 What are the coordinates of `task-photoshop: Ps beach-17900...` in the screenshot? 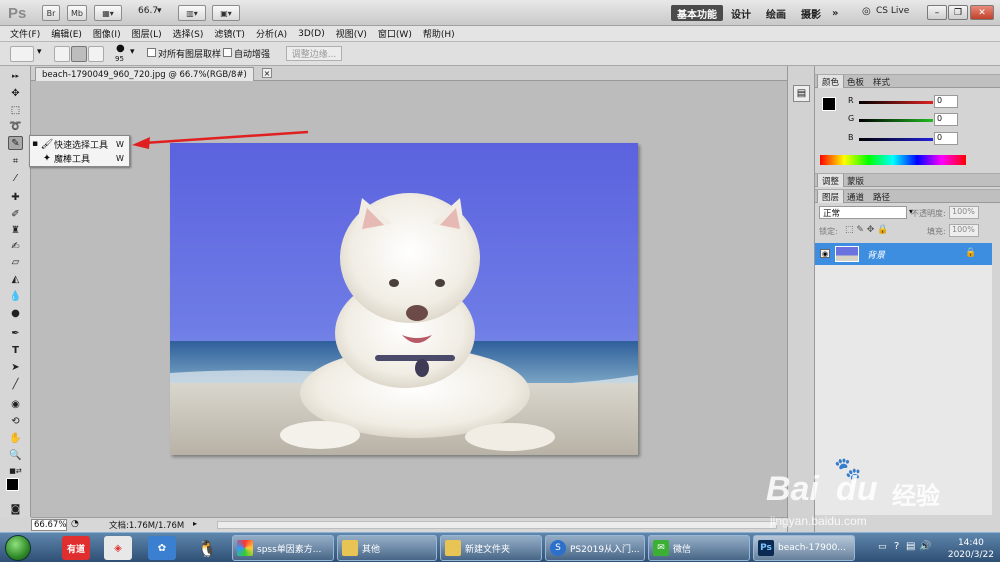 It's located at (804, 548).